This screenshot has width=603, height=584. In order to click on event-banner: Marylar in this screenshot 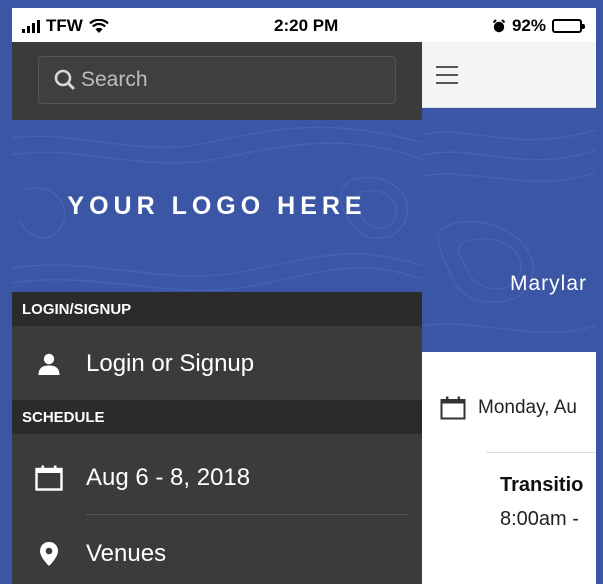, I will do `click(509, 230)`.